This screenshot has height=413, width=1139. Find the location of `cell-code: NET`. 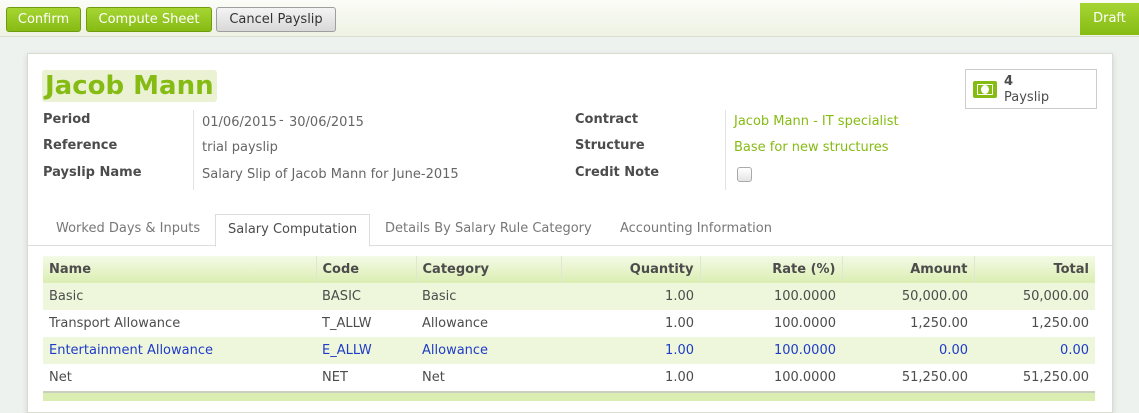

cell-code: NET is located at coordinates (335, 377).